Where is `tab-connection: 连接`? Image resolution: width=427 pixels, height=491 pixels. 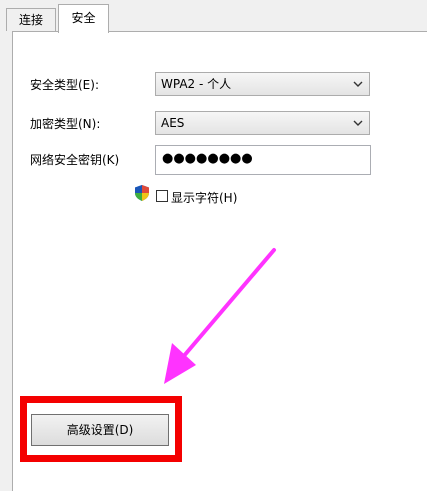 tab-connection: 连接 is located at coordinates (31, 19).